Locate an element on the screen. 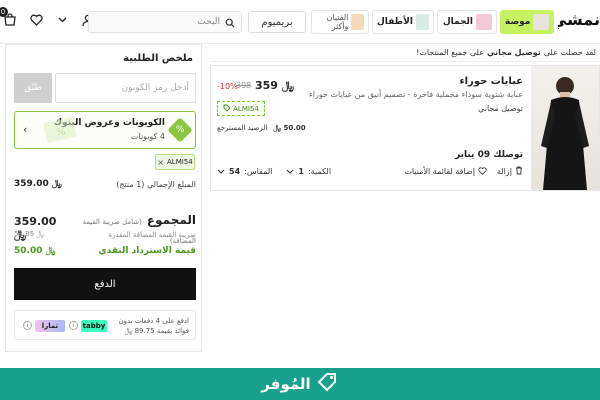 The width and height of the screenshot is (600, 400). product-coupon-code: ALMI54 is located at coordinates (246, 108).